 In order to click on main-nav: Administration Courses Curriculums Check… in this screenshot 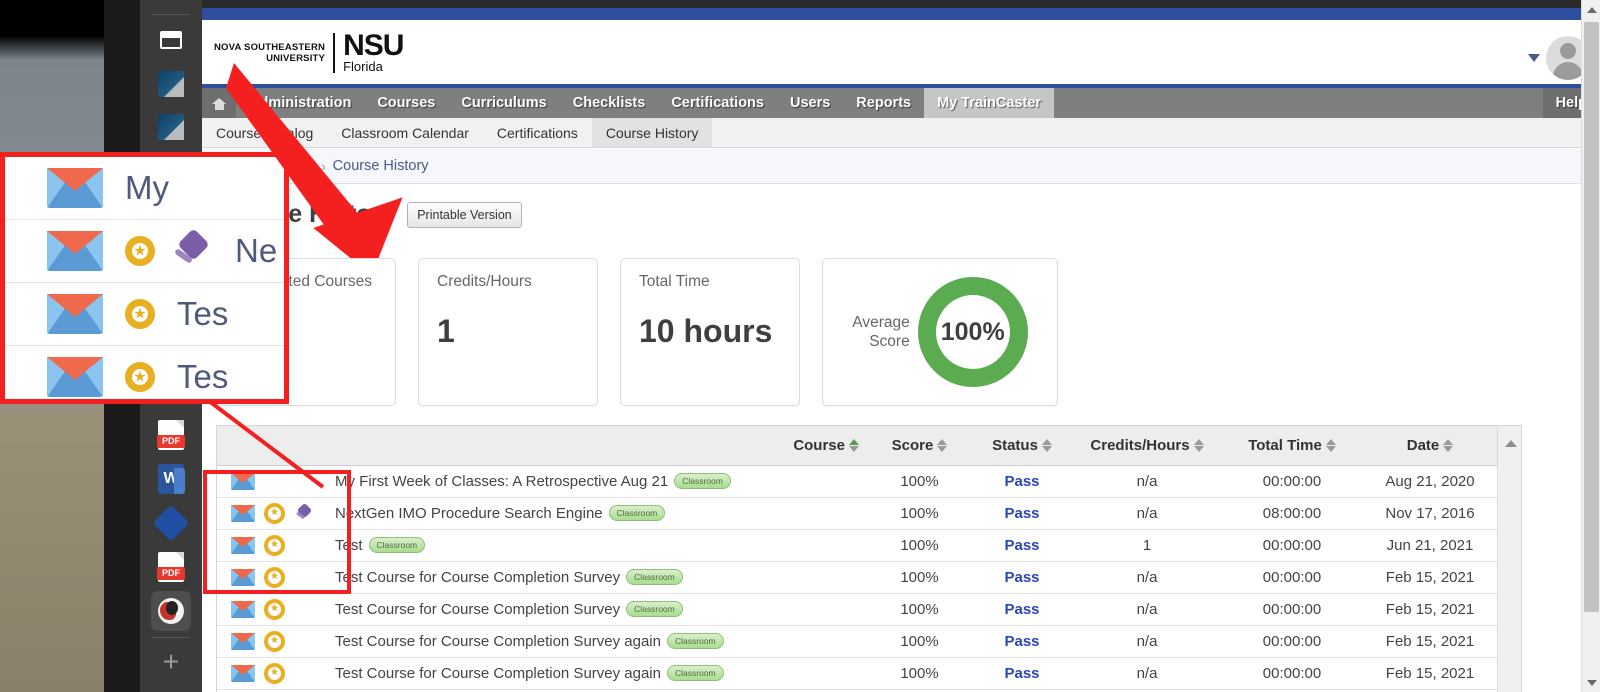, I will do `click(901, 103)`.